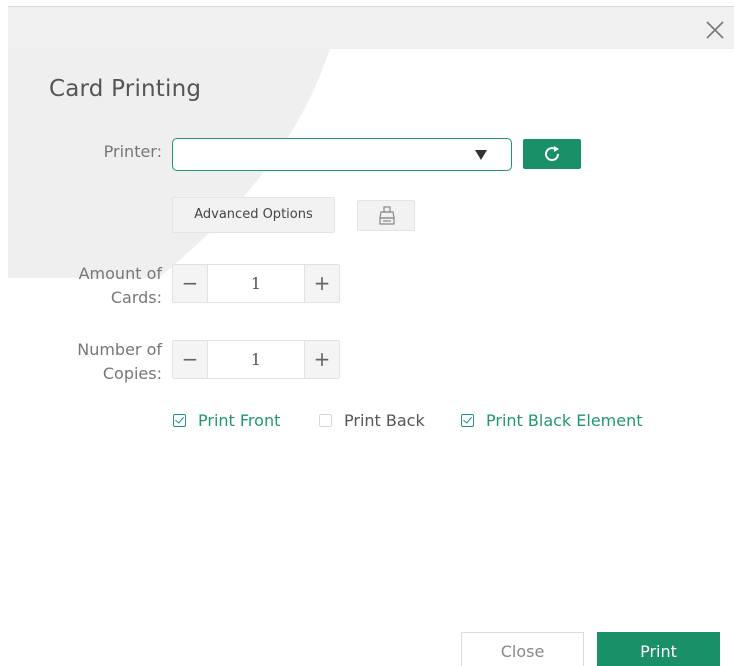  I want to click on print-front-checkbox: Print Front, so click(226, 420).